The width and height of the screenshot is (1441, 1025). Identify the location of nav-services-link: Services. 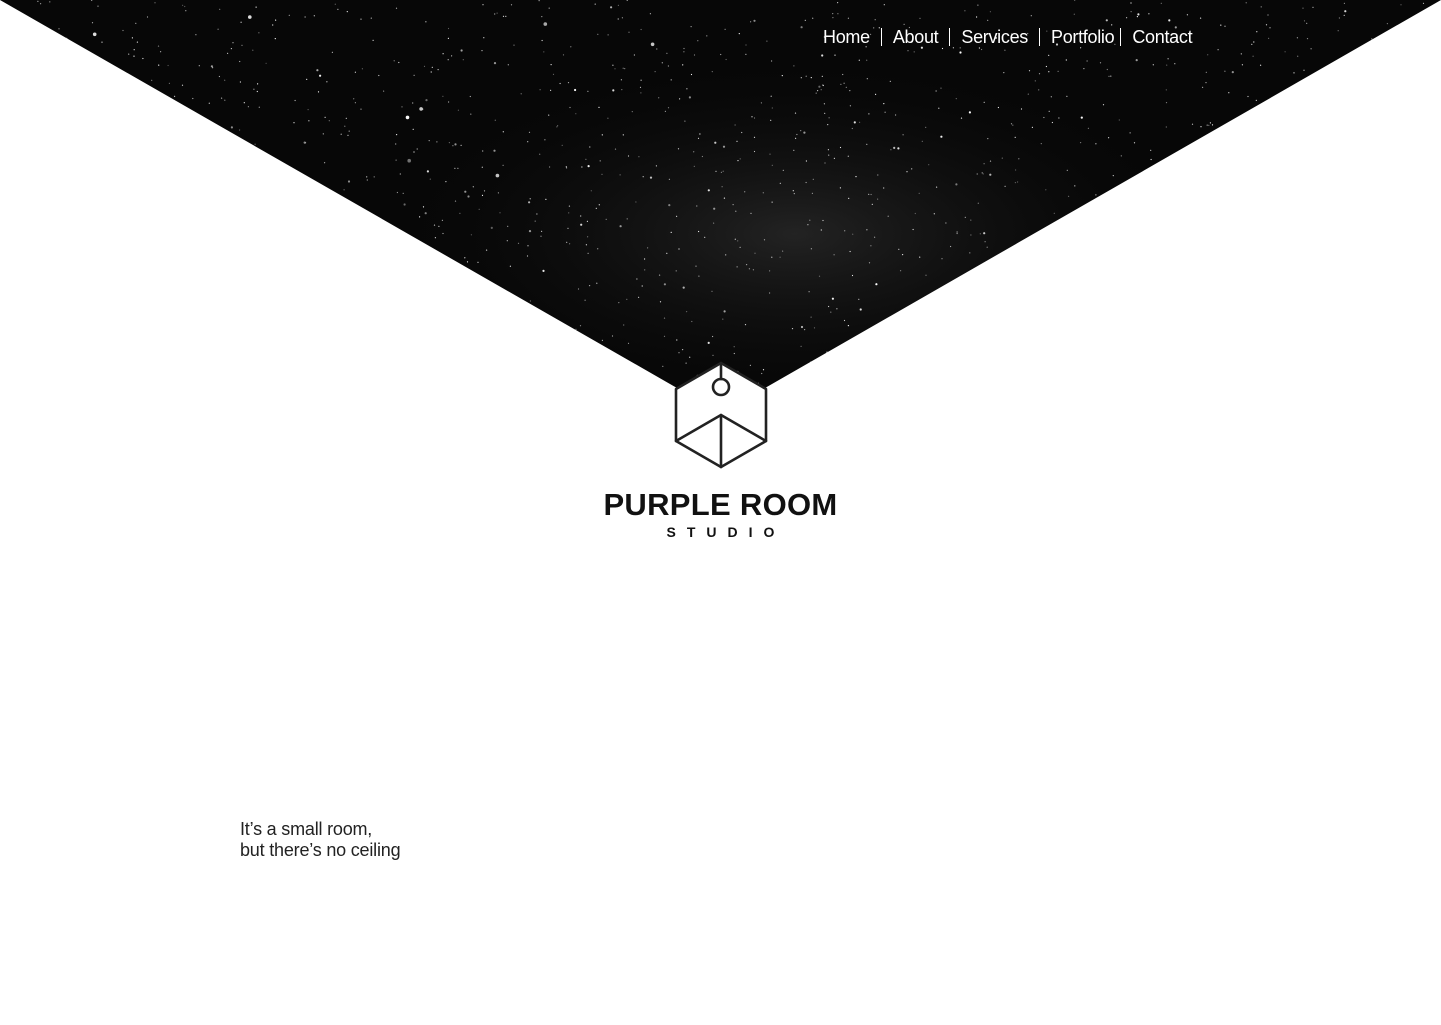
(994, 37).